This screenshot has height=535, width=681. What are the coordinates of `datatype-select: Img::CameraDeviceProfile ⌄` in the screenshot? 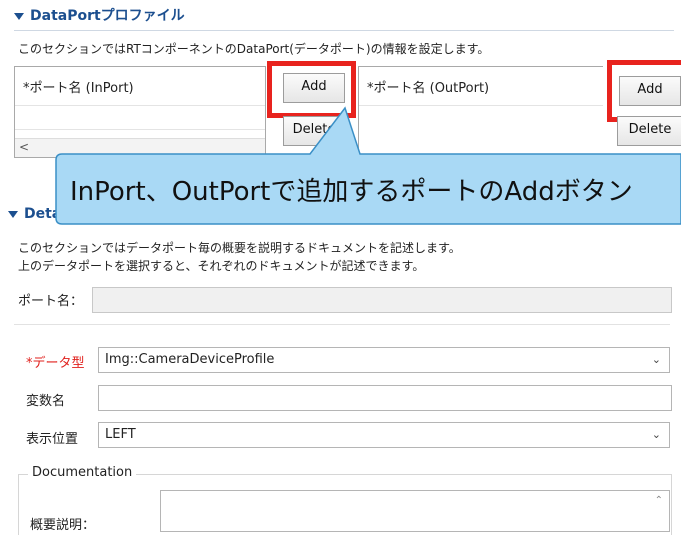 It's located at (384, 360).